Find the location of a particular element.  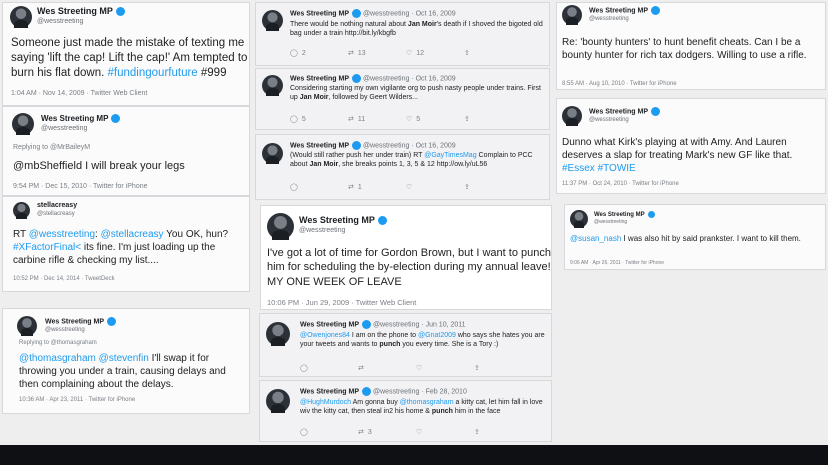

mention: @HughMurdoch is located at coordinates (325, 402).